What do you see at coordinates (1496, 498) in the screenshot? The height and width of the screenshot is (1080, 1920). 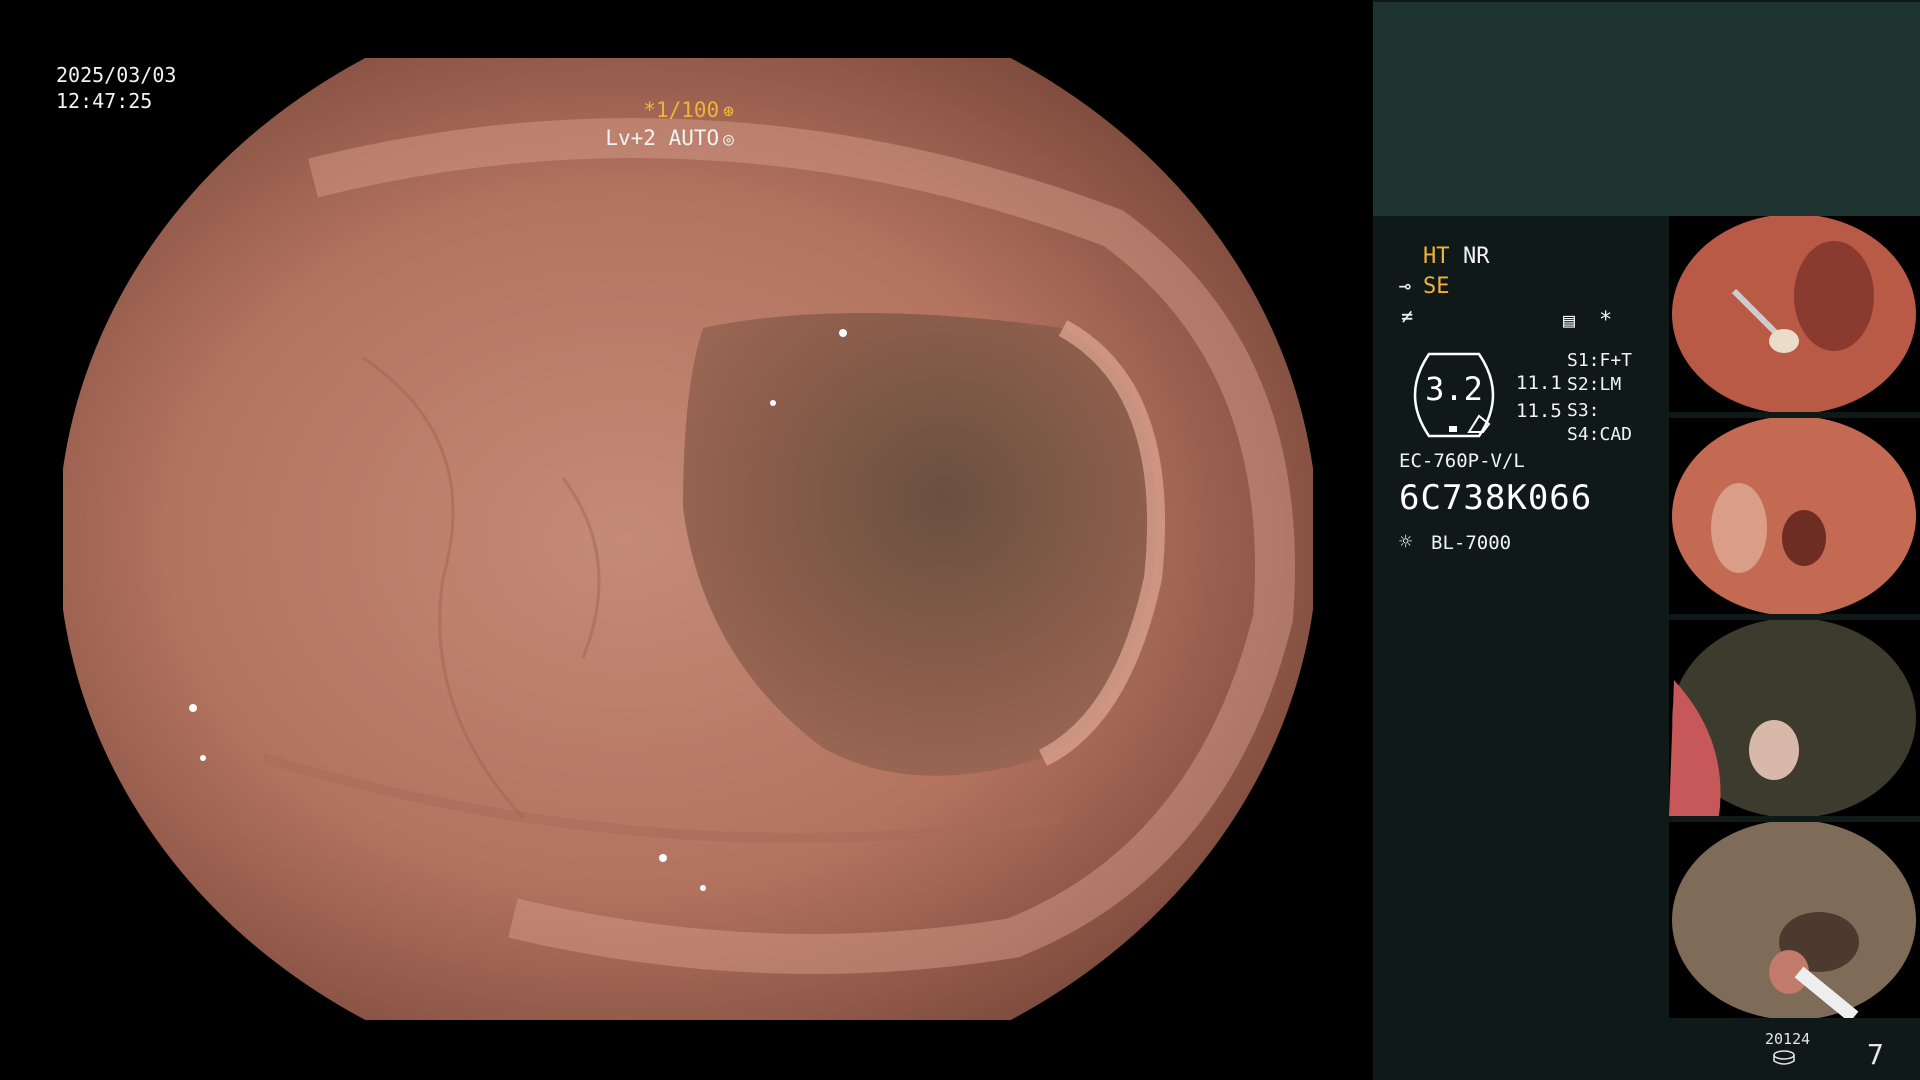 I see `scope-serial: 6C738K066` at bounding box center [1496, 498].